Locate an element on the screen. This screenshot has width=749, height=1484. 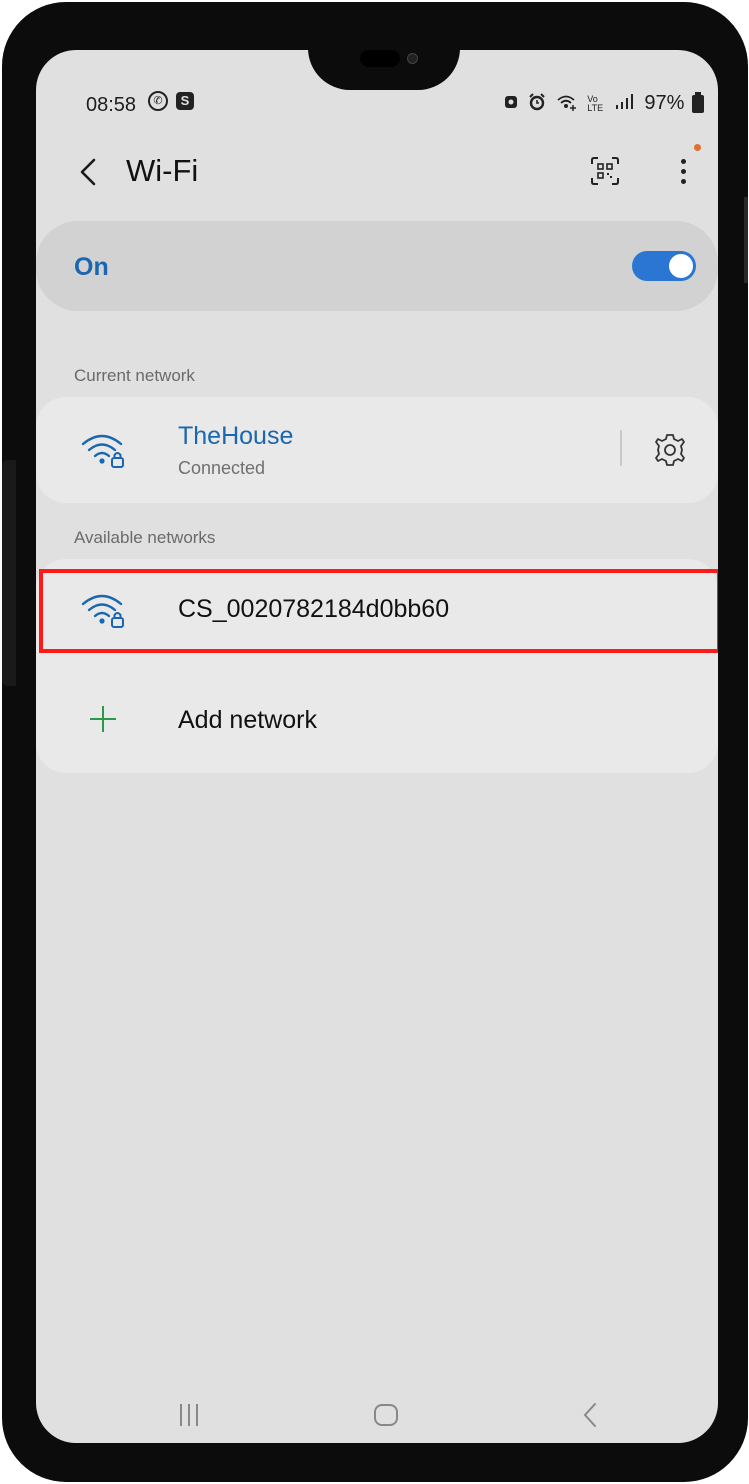
add-network-label: Add network is located at coordinates (247, 720).